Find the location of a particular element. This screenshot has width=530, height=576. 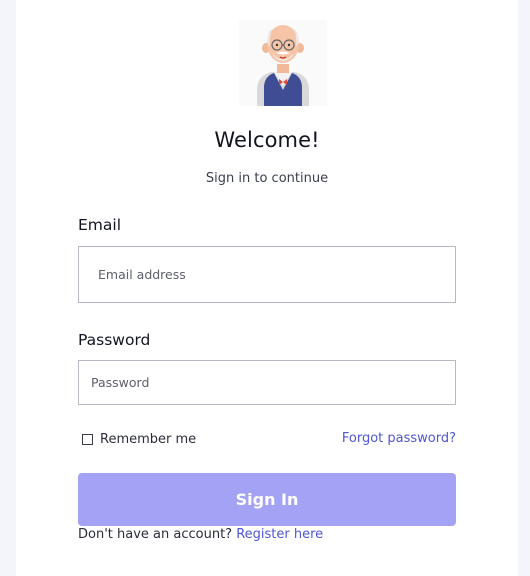

email-field is located at coordinates (267, 274).